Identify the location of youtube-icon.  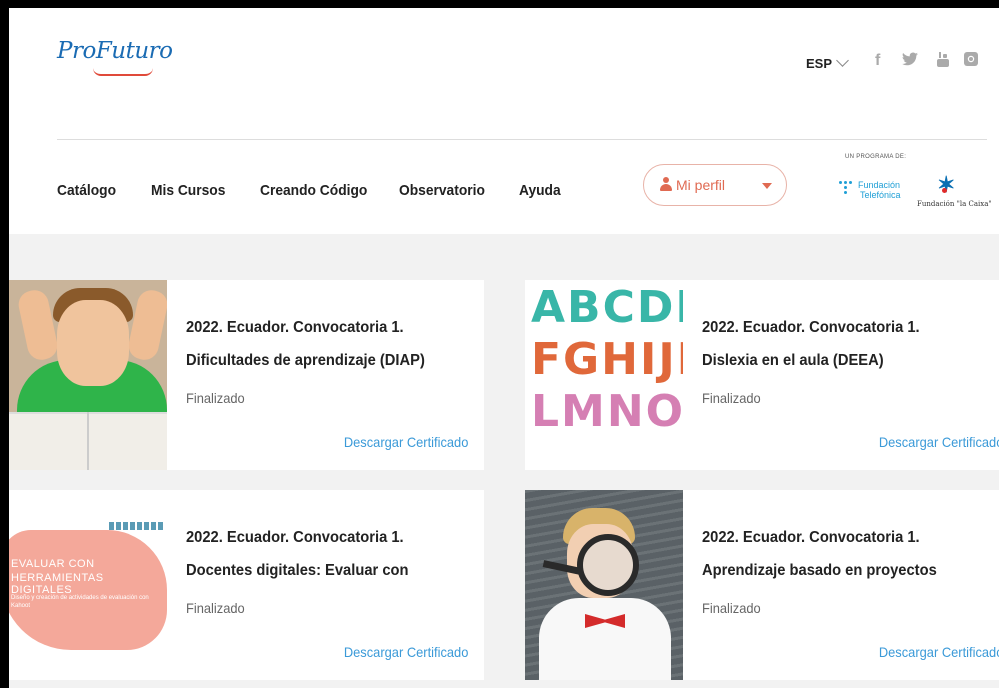
(943, 62).